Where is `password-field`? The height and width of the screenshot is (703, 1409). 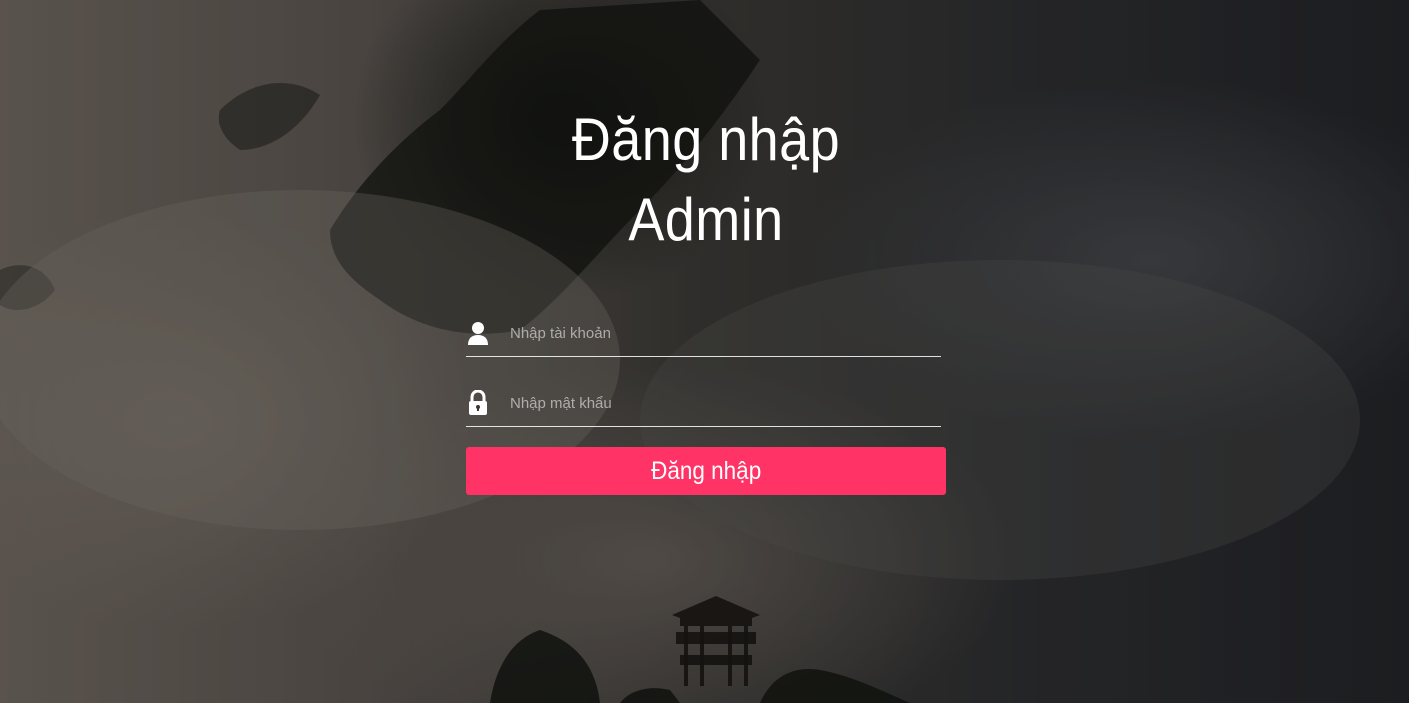
password-field is located at coordinates (703, 403).